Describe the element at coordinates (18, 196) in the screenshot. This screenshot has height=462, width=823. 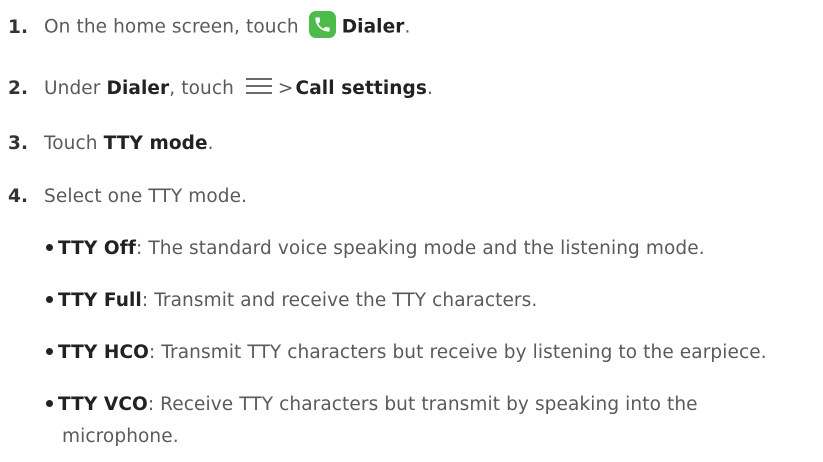
I see `step-number: 4.` at that location.